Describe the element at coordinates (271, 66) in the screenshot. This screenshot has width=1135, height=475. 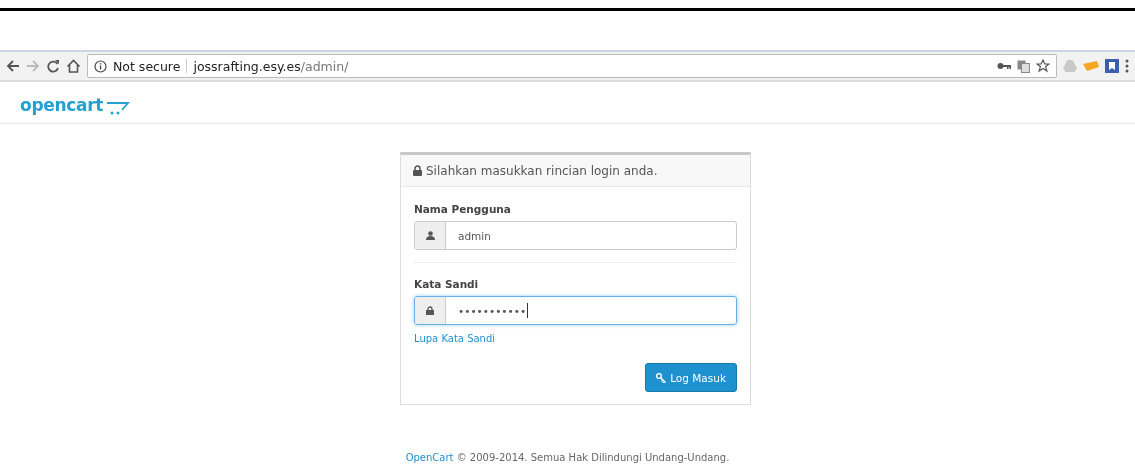
I see `url-text: jossrafting.esy.es/admin/` at that location.